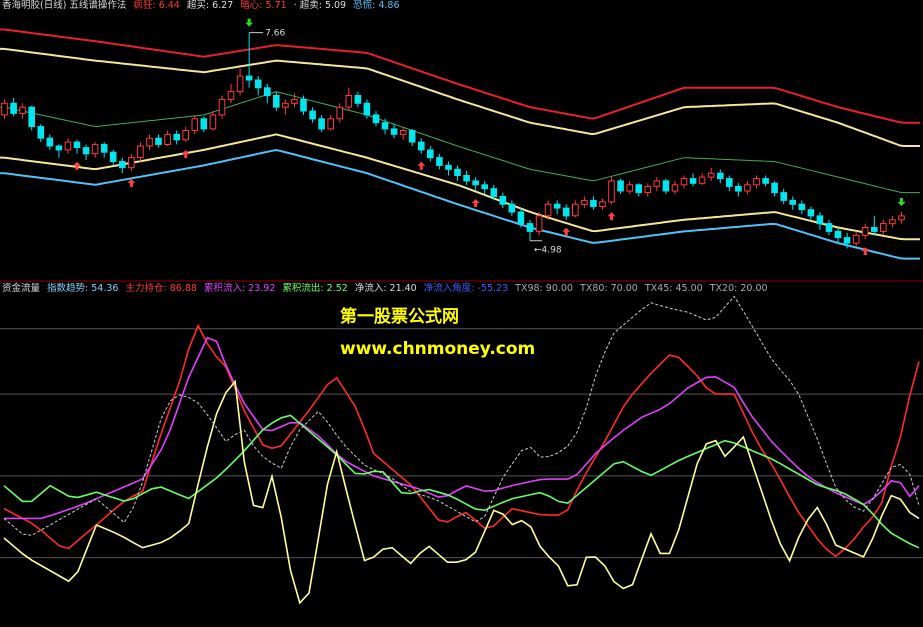 This screenshot has width=923, height=627. What do you see at coordinates (21, 288) in the screenshot?
I see `indicator-panel-title: 资金流量` at bounding box center [21, 288].